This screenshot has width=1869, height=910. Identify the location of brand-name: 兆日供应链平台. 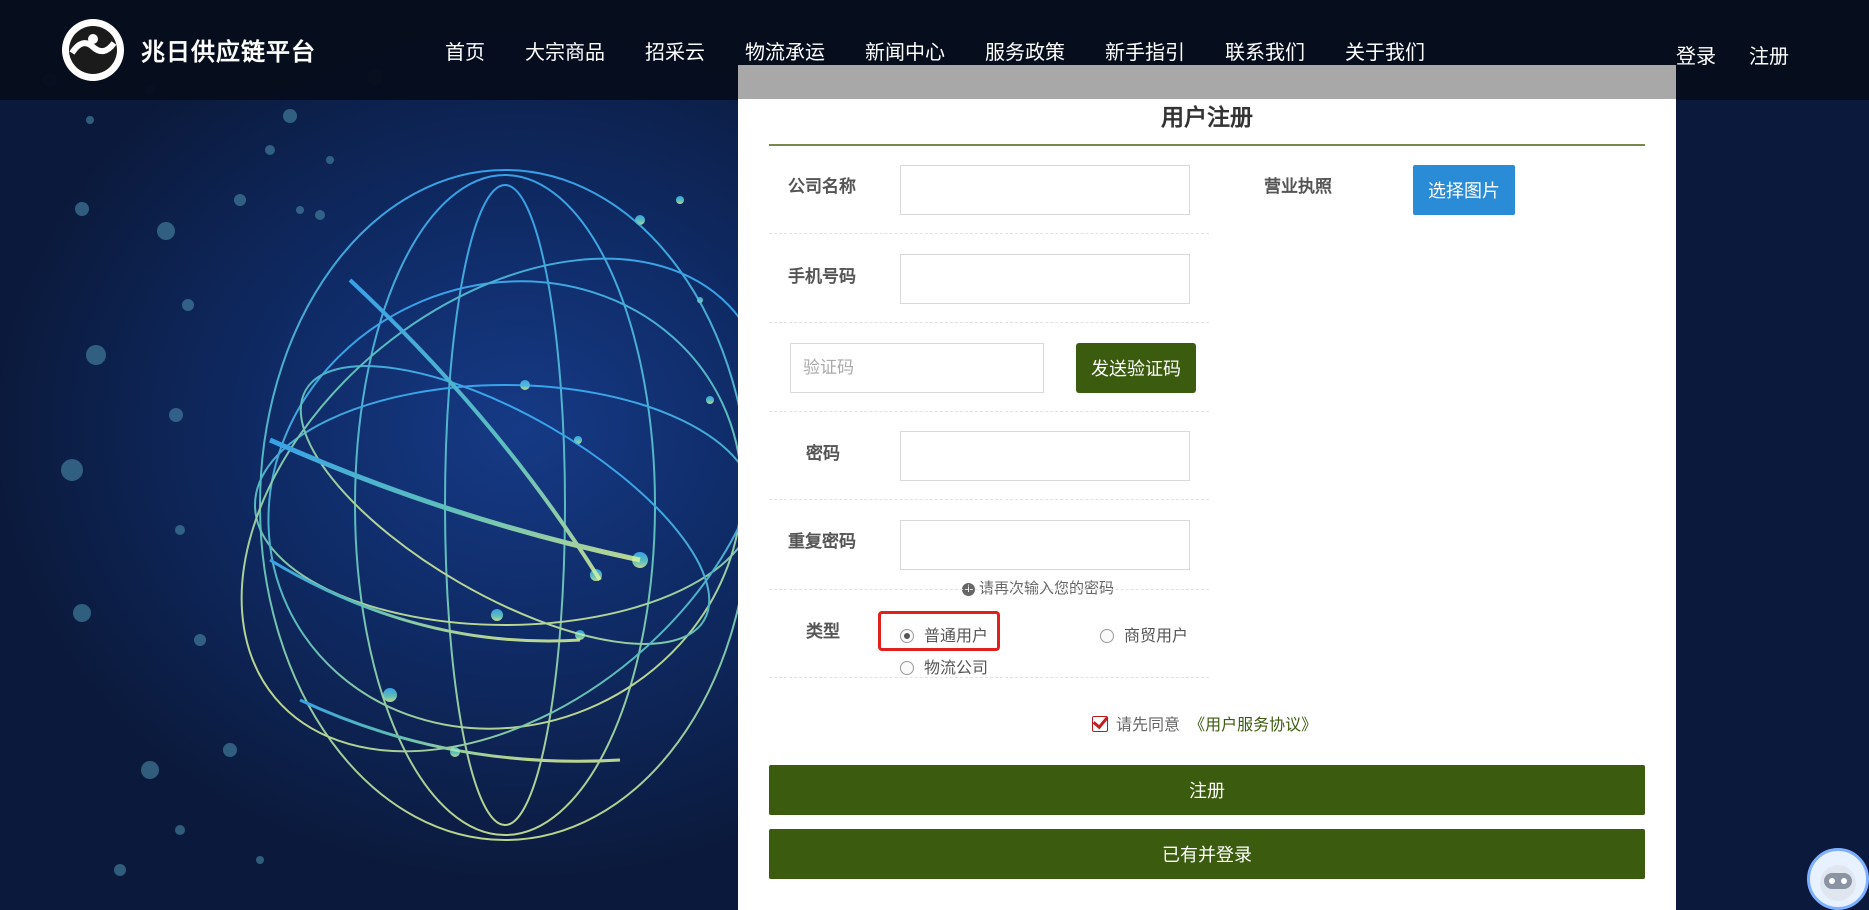
(228, 49).